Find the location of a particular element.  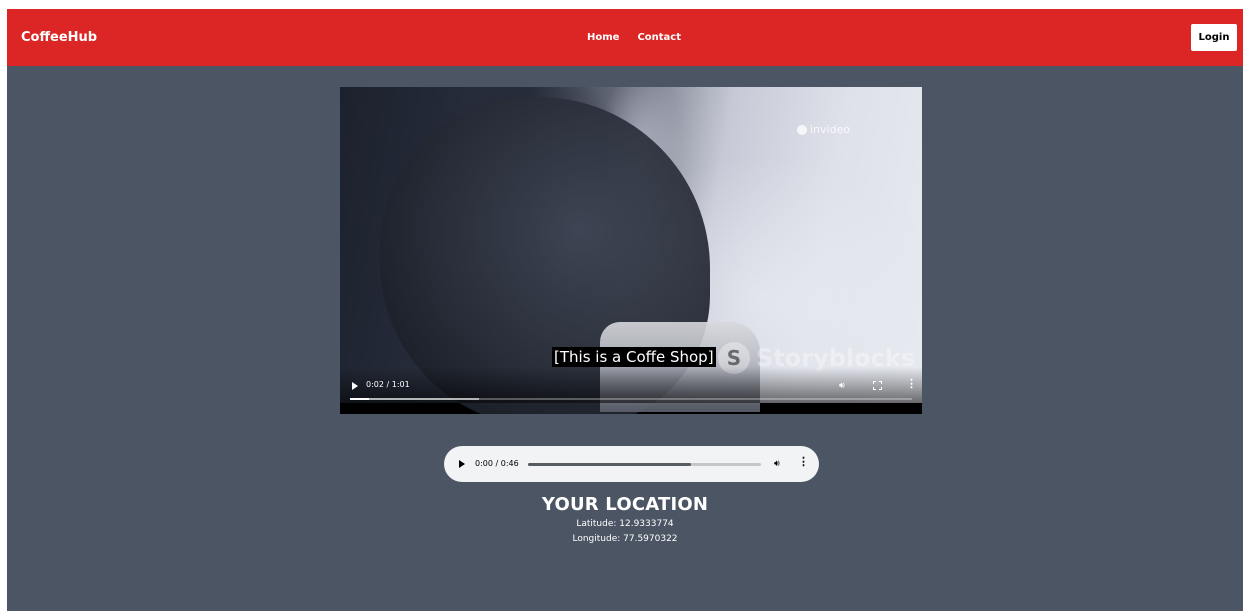

navbar: CoffeeHub Home Contact Login is located at coordinates (625, 37).